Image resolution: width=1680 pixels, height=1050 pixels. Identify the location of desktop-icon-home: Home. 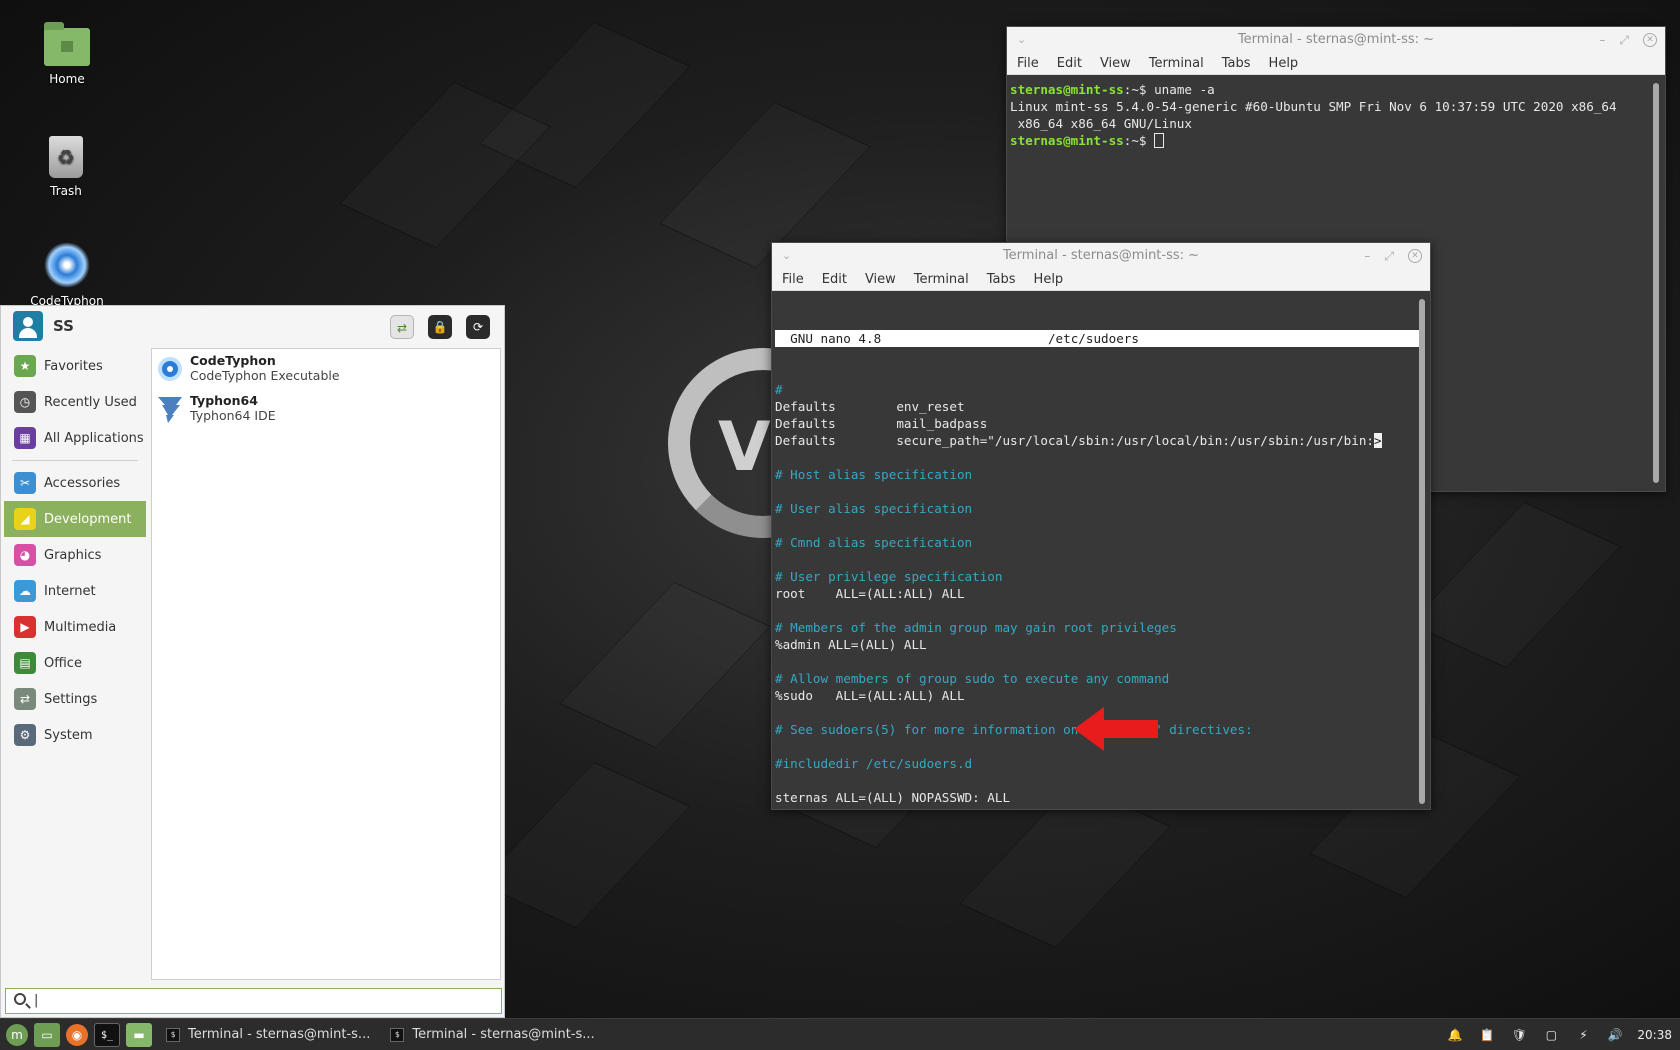
(67, 54).